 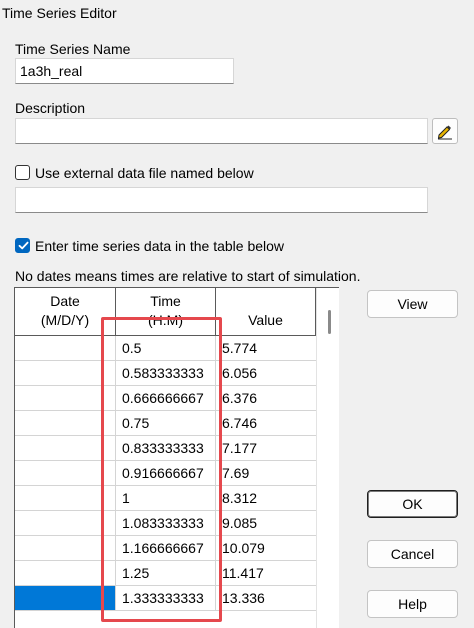 I want to click on cell-value: 7.69, so click(x=266, y=473).